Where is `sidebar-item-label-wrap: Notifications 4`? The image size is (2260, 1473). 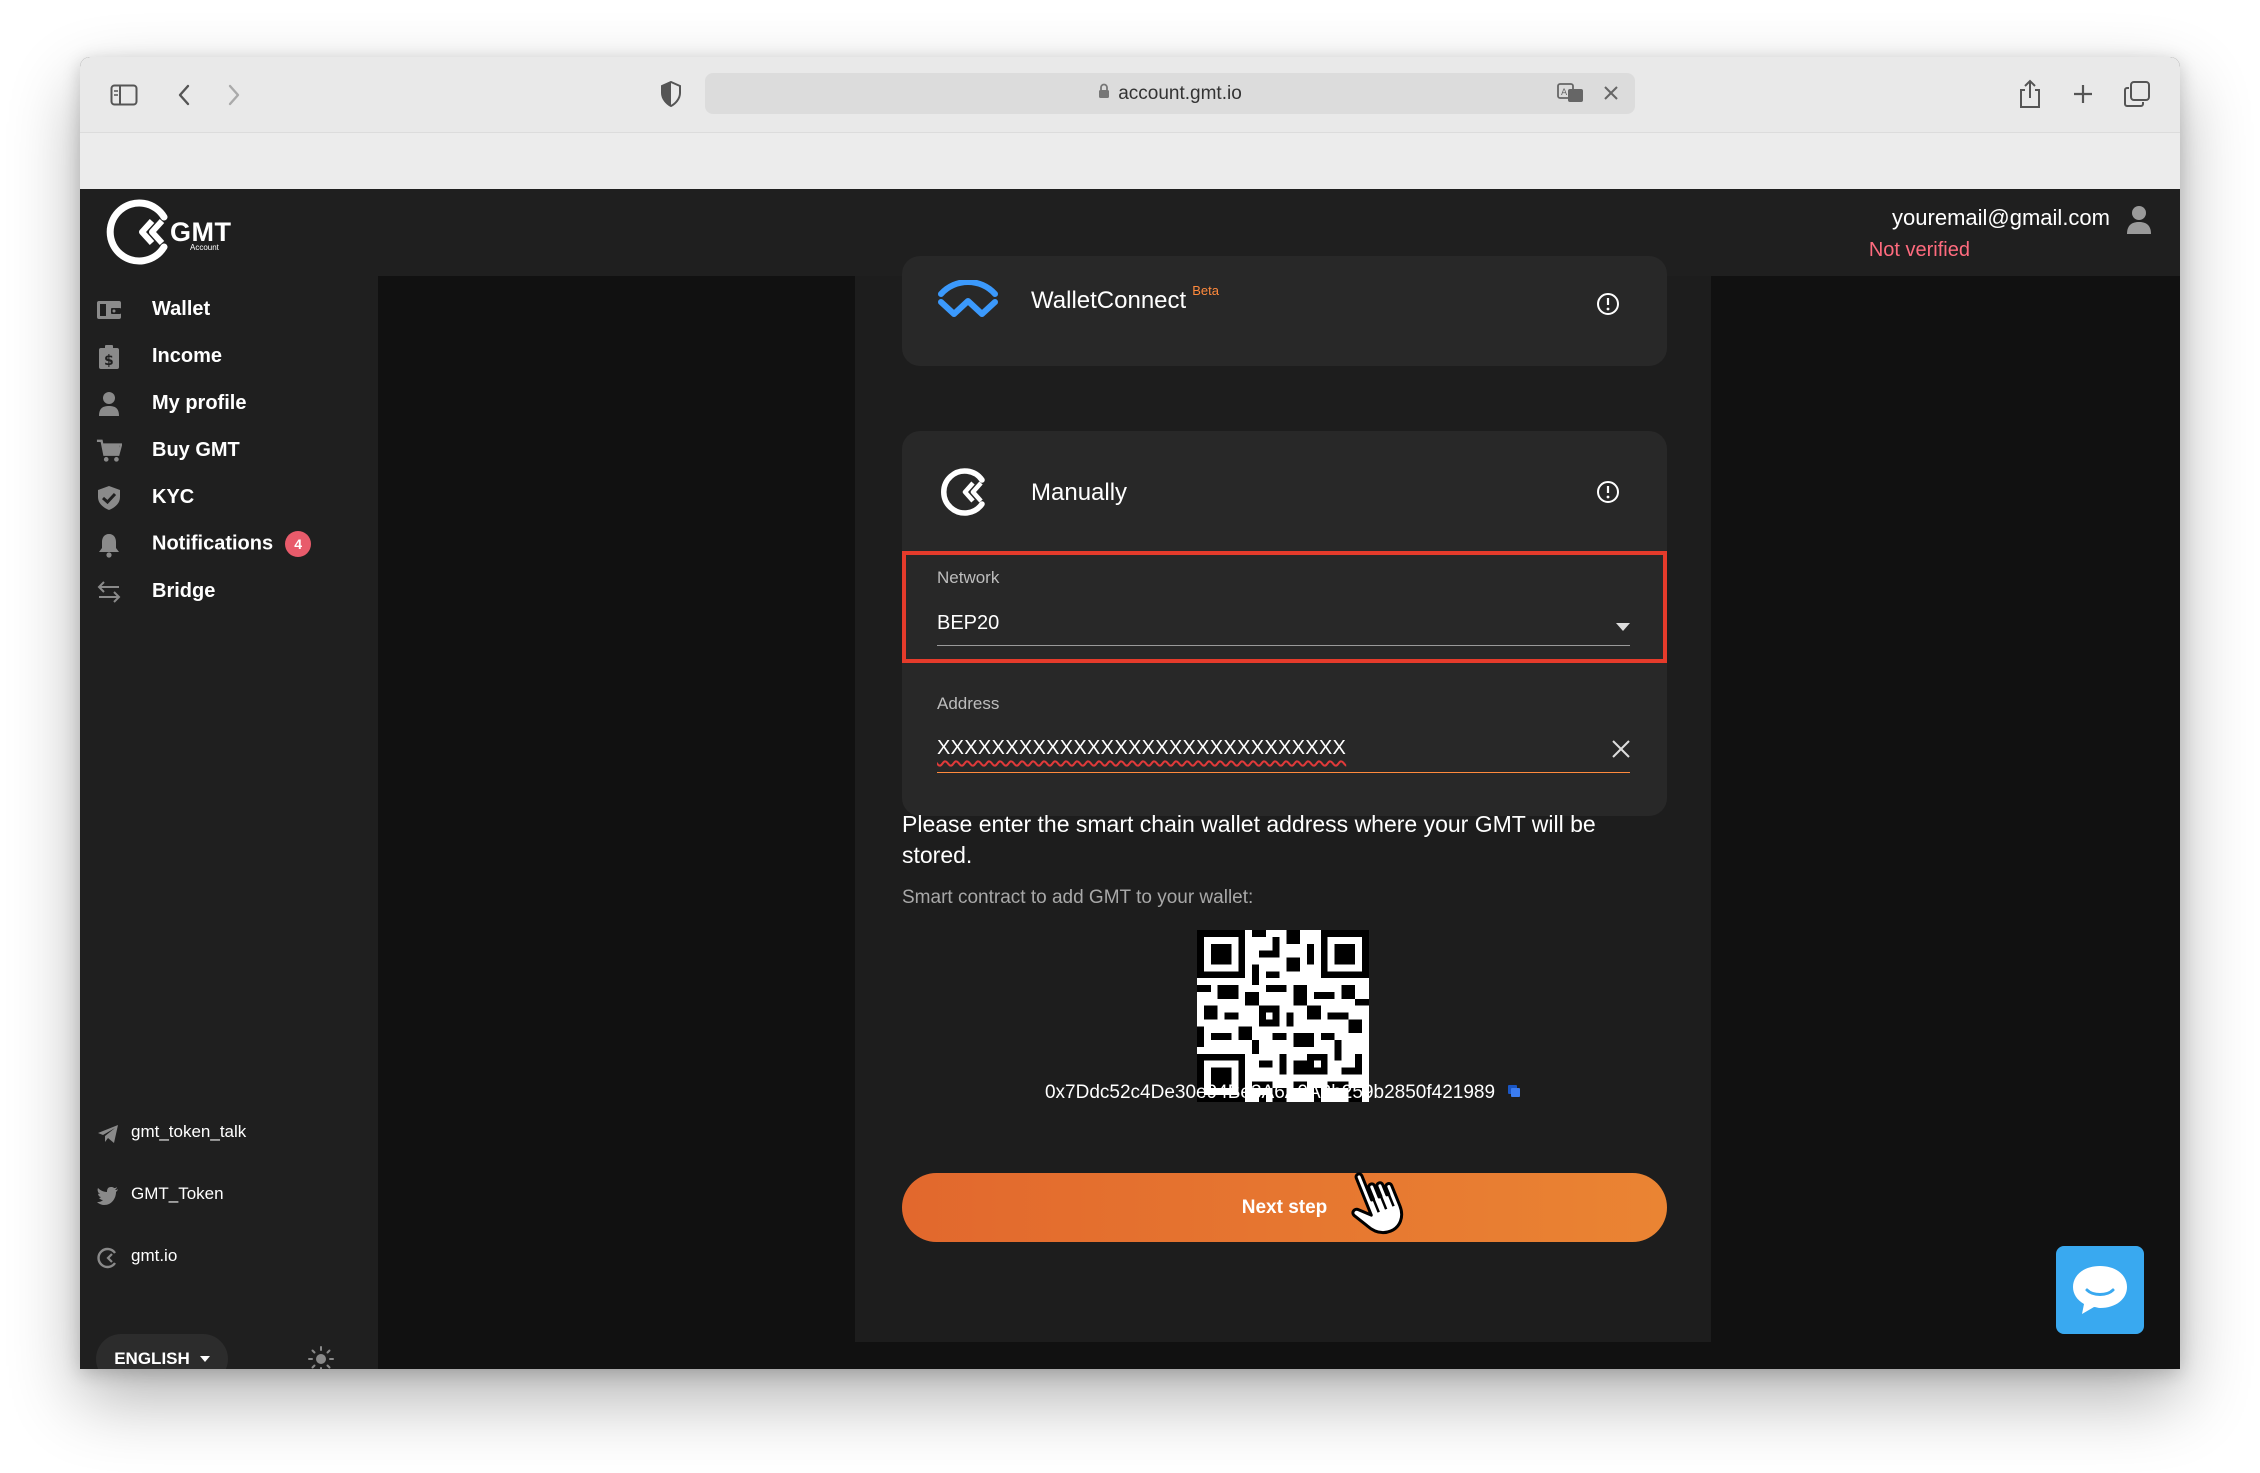
sidebar-item-label-wrap: Notifications 4 is located at coordinates (232, 544).